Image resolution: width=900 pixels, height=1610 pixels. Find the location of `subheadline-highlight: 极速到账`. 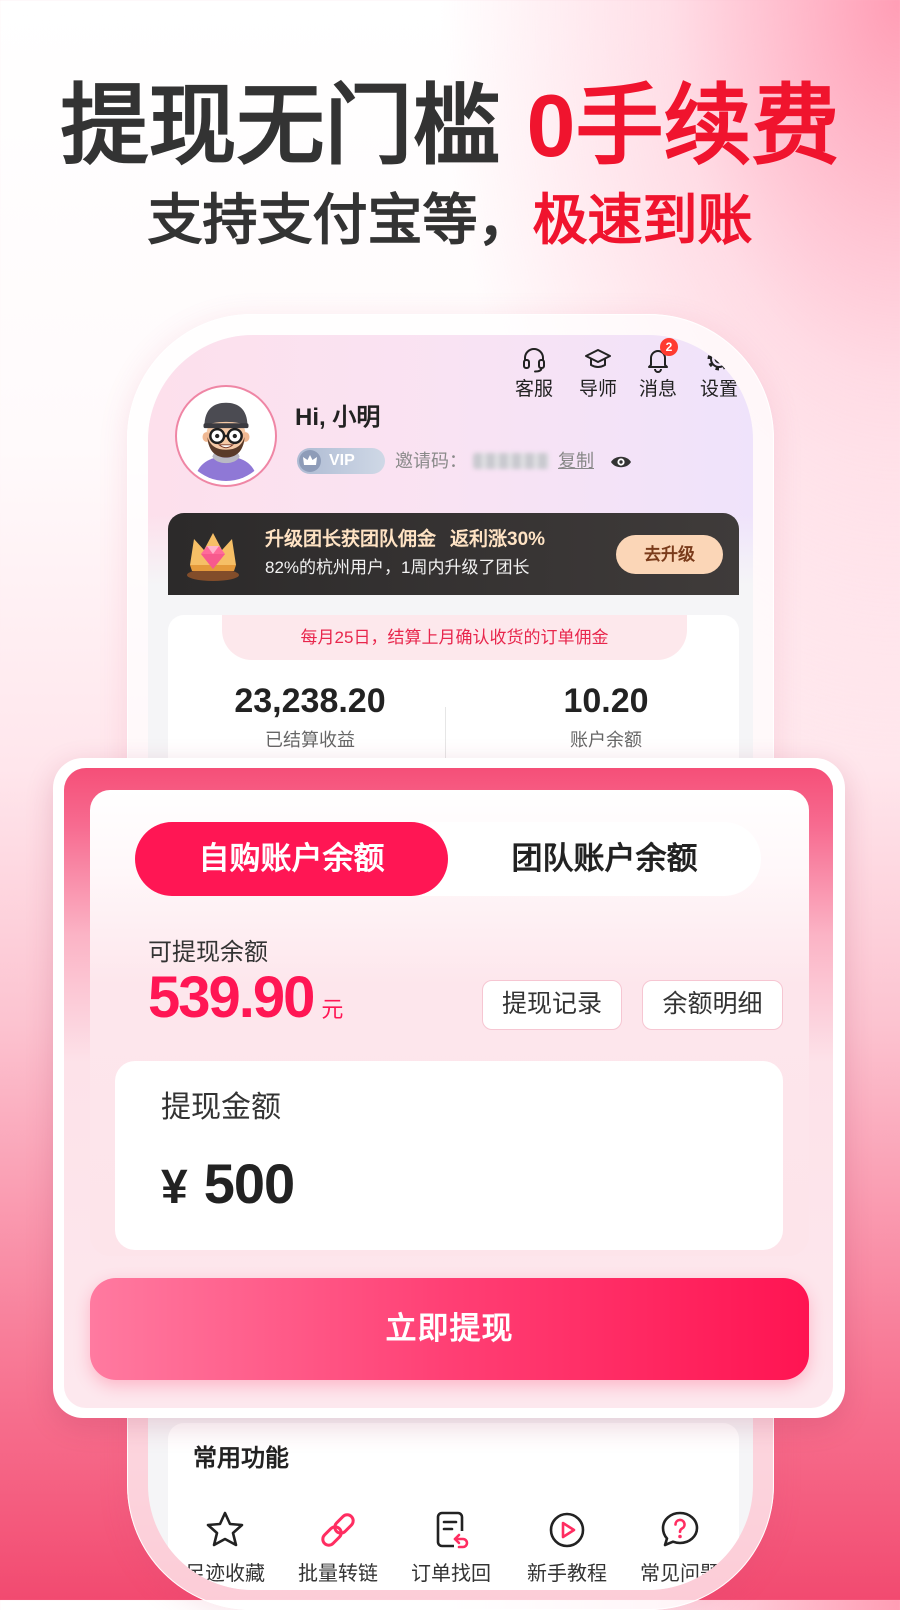

subheadline-highlight: 极速到账 is located at coordinates (642, 220).